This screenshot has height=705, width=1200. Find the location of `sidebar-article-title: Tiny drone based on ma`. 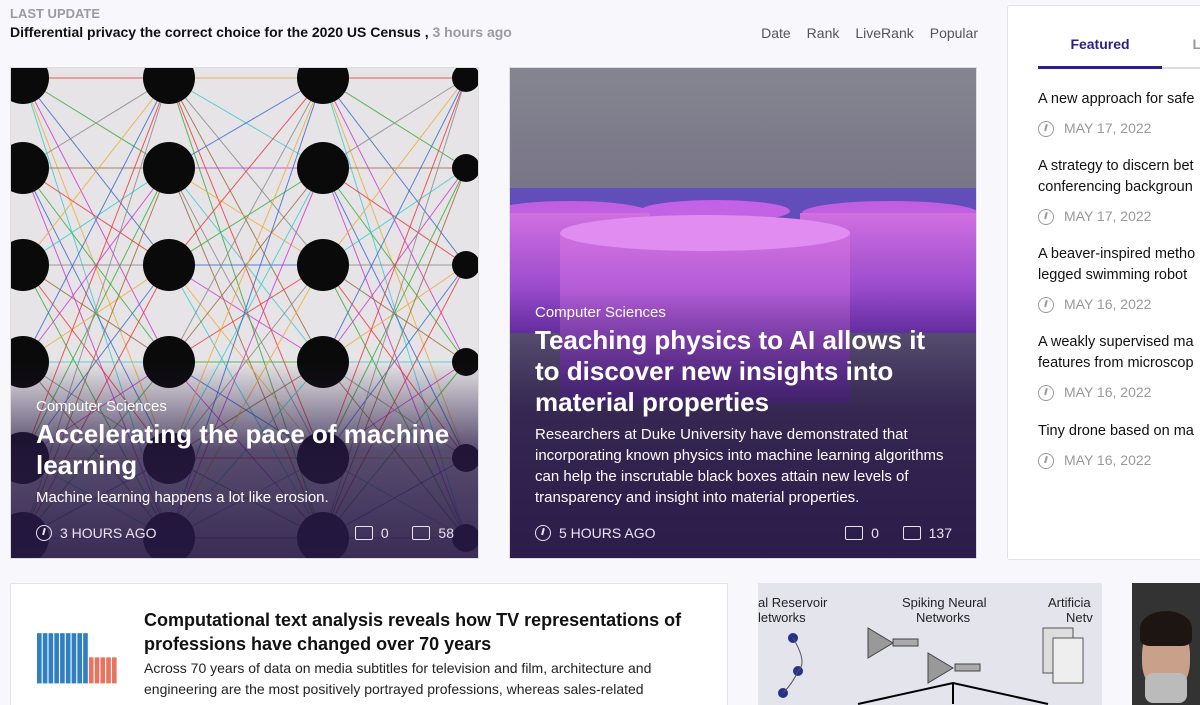

sidebar-article-title: Tiny drone based on ma is located at coordinates (1119, 431).